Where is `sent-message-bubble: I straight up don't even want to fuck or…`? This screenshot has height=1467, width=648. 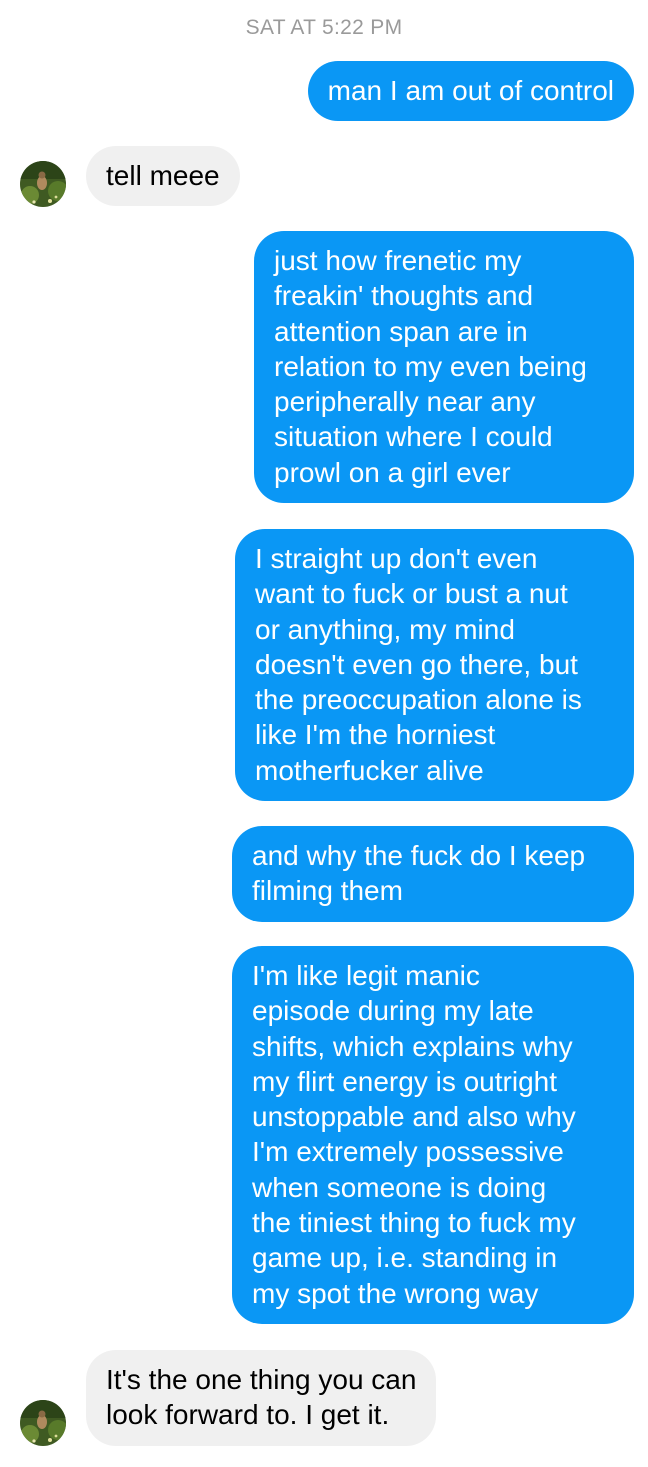
sent-message-bubble: I straight up don't even want to fuck or… is located at coordinates (434, 665).